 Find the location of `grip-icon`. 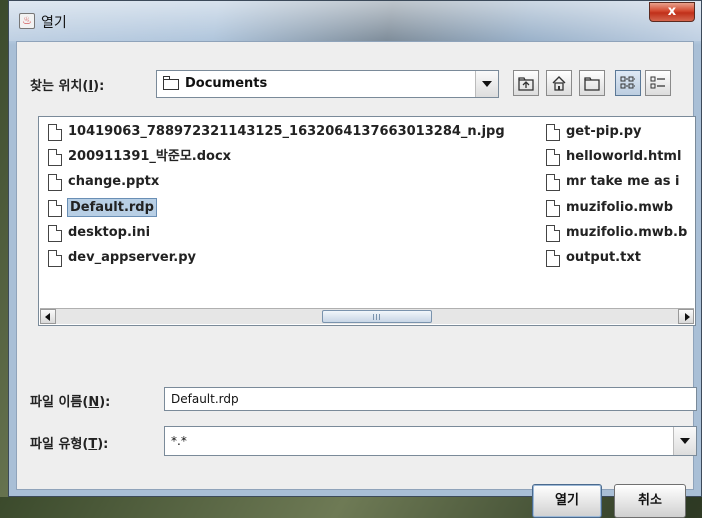

grip-icon is located at coordinates (377, 317).